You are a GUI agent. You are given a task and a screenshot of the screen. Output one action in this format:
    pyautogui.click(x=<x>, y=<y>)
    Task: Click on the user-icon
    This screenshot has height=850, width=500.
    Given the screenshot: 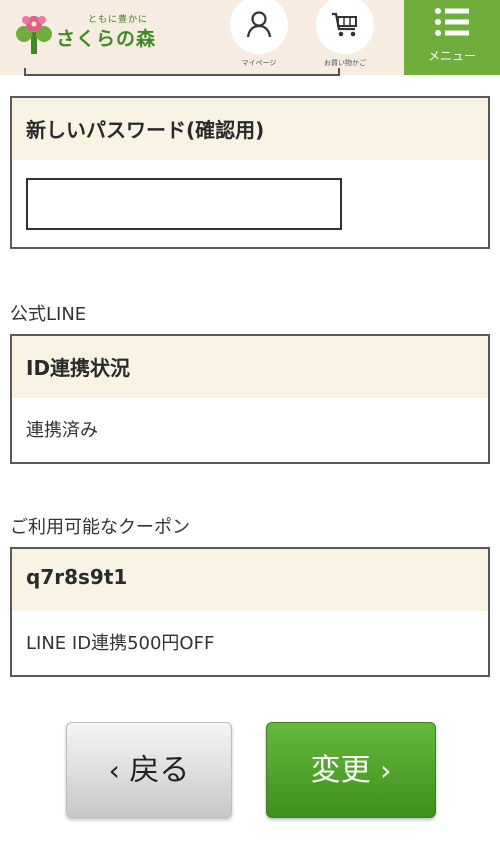 What is the action you would take?
    pyautogui.click(x=259, y=24)
    